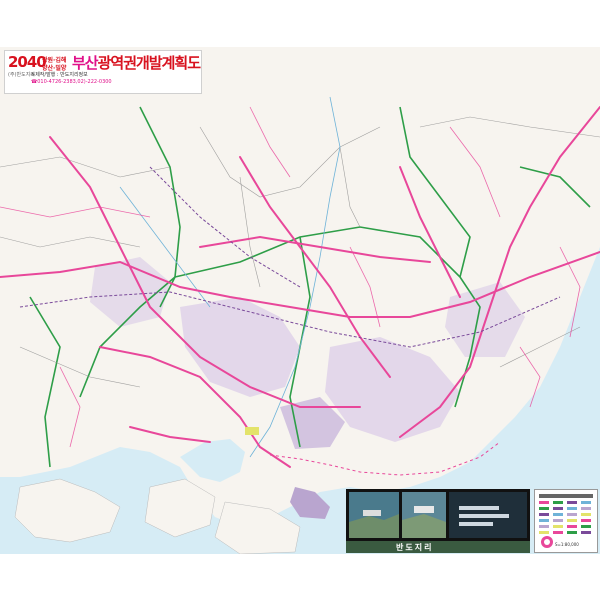 This screenshot has width=600, height=600. What do you see at coordinates (59, 75) in the screenshot?
I see `publisher-line1: ※제작/발행 : 반도지리정보` at bounding box center [59, 75].